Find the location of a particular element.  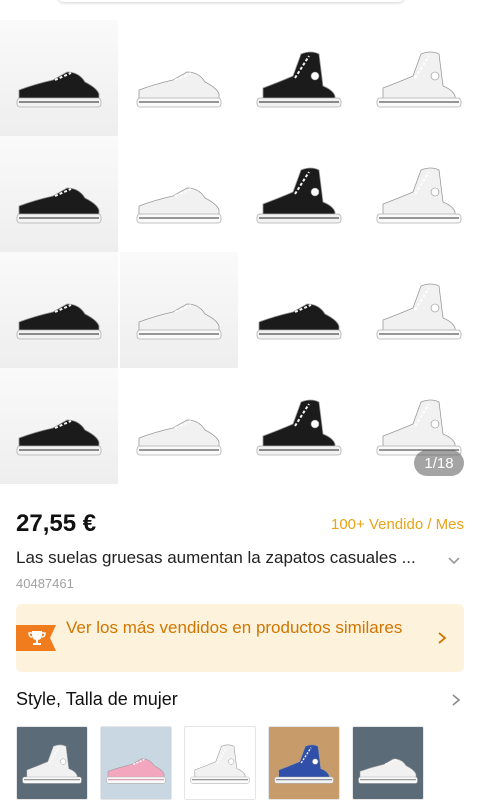

price: 27,55 € is located at coordinates (56, 523).